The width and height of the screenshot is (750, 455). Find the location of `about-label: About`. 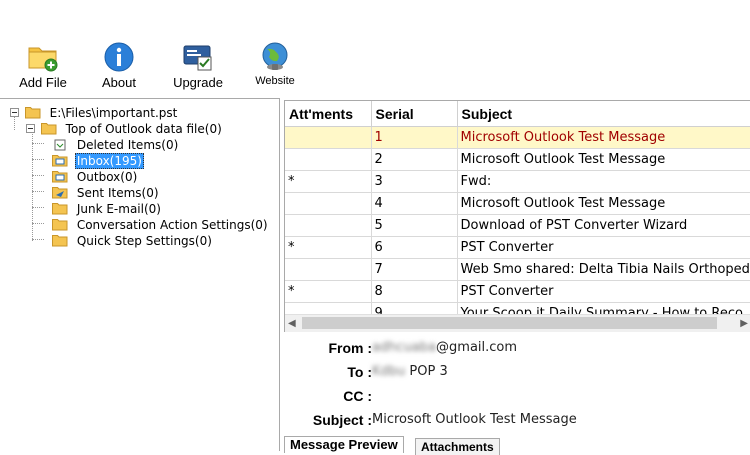

about-label: About is located at coordinates (119, 82).